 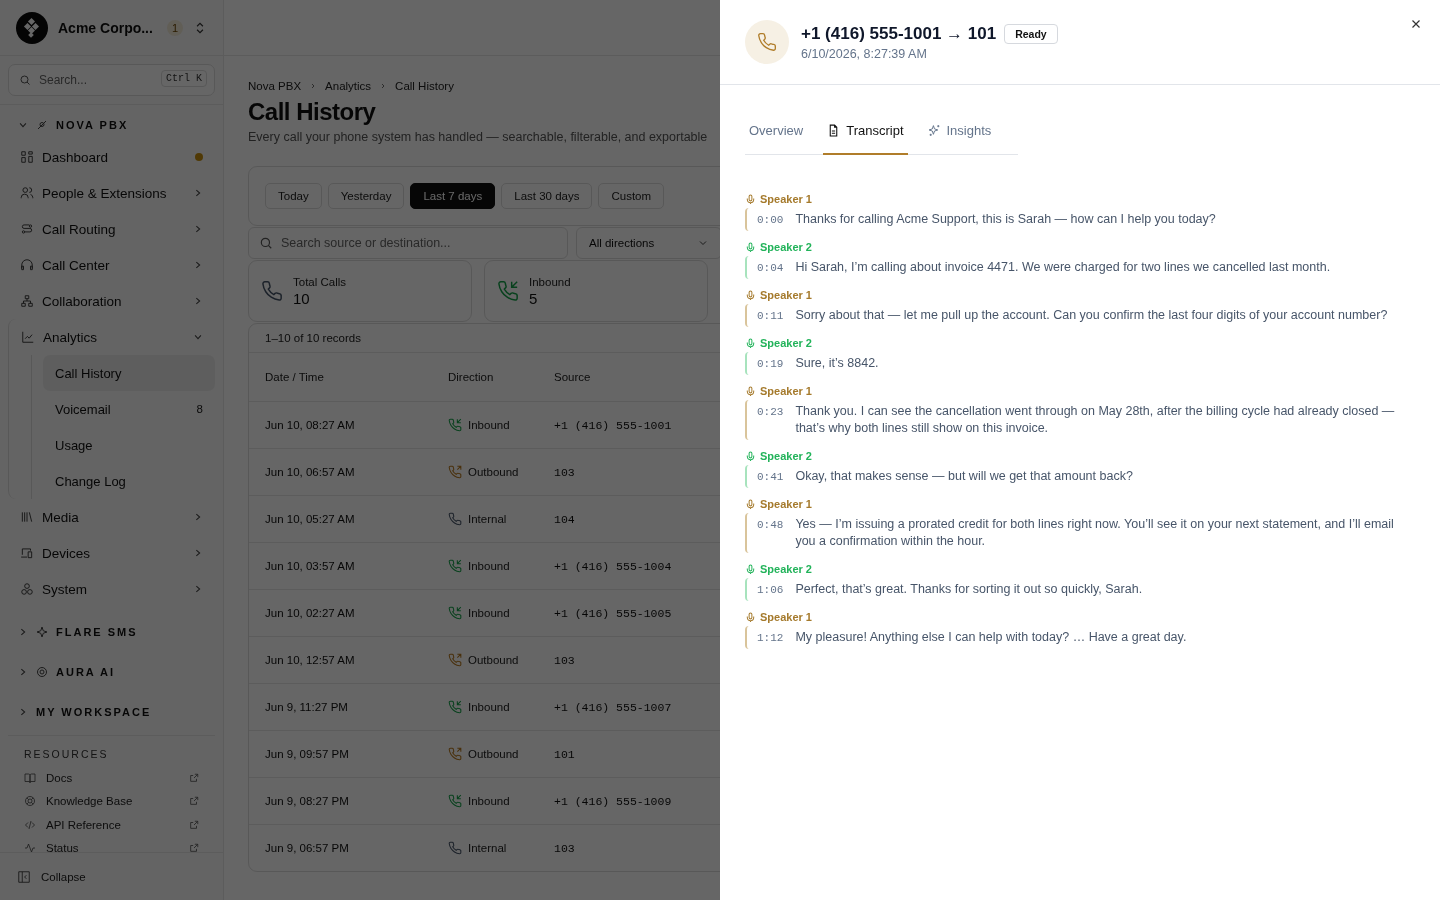 What do you see at coordinates (613, 707) in the screenshot?
I see `table-cell: +1 (416) 555-1007` at bounding box center [613, 707].